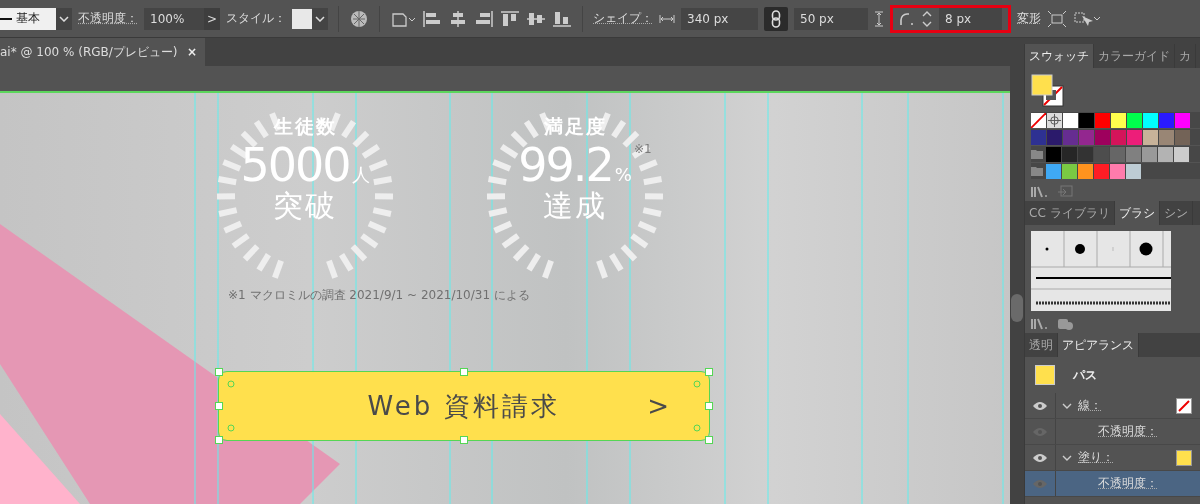  What do you see at coordinates (1038, 120) in the screenshot?
I see `none-swatch` at bounding box center [1038, 120].